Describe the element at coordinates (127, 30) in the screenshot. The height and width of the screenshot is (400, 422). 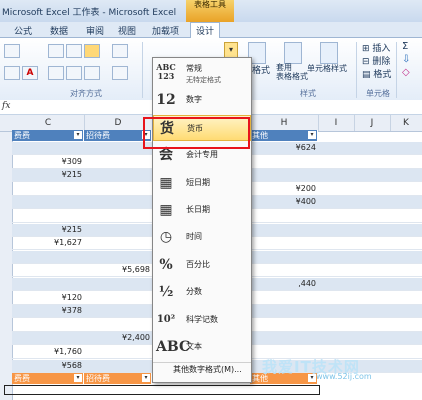
I see `tab-view: 视图` at that location.